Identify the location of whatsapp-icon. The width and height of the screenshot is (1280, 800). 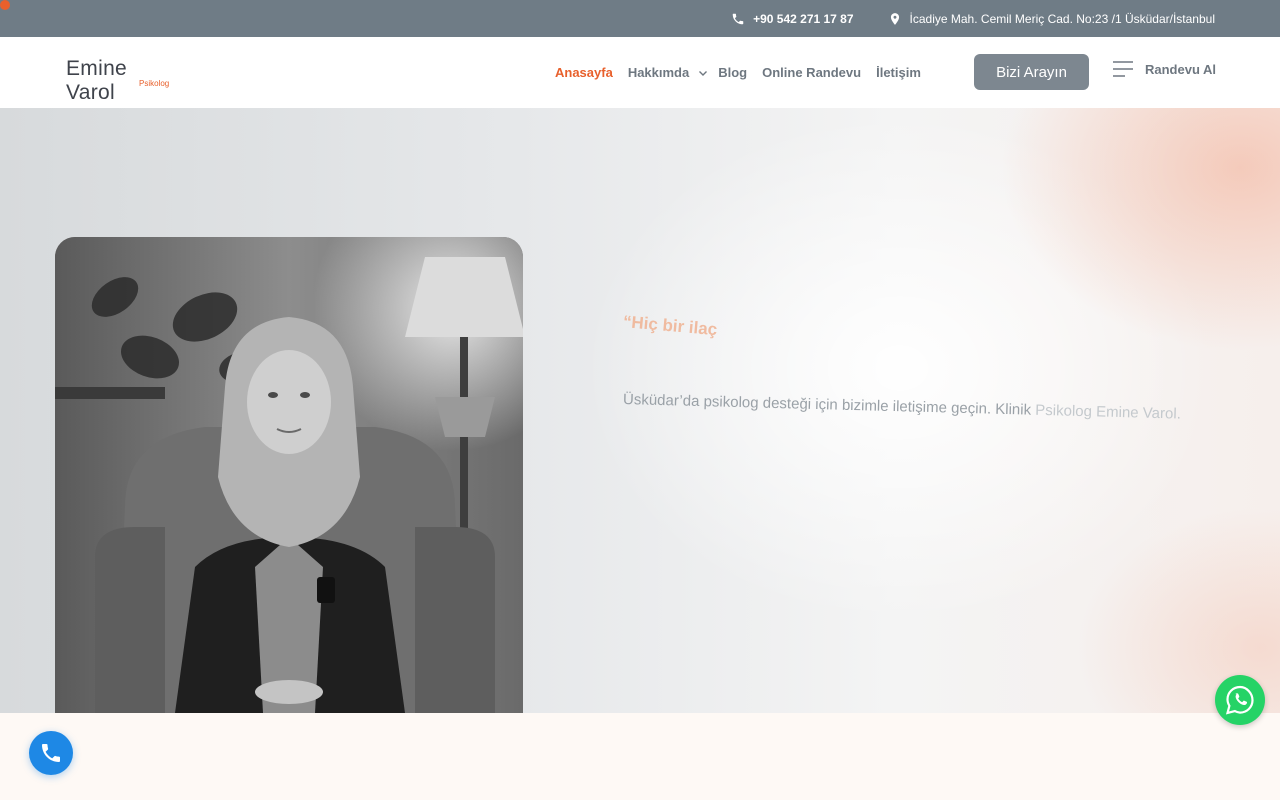
(1239, 700).